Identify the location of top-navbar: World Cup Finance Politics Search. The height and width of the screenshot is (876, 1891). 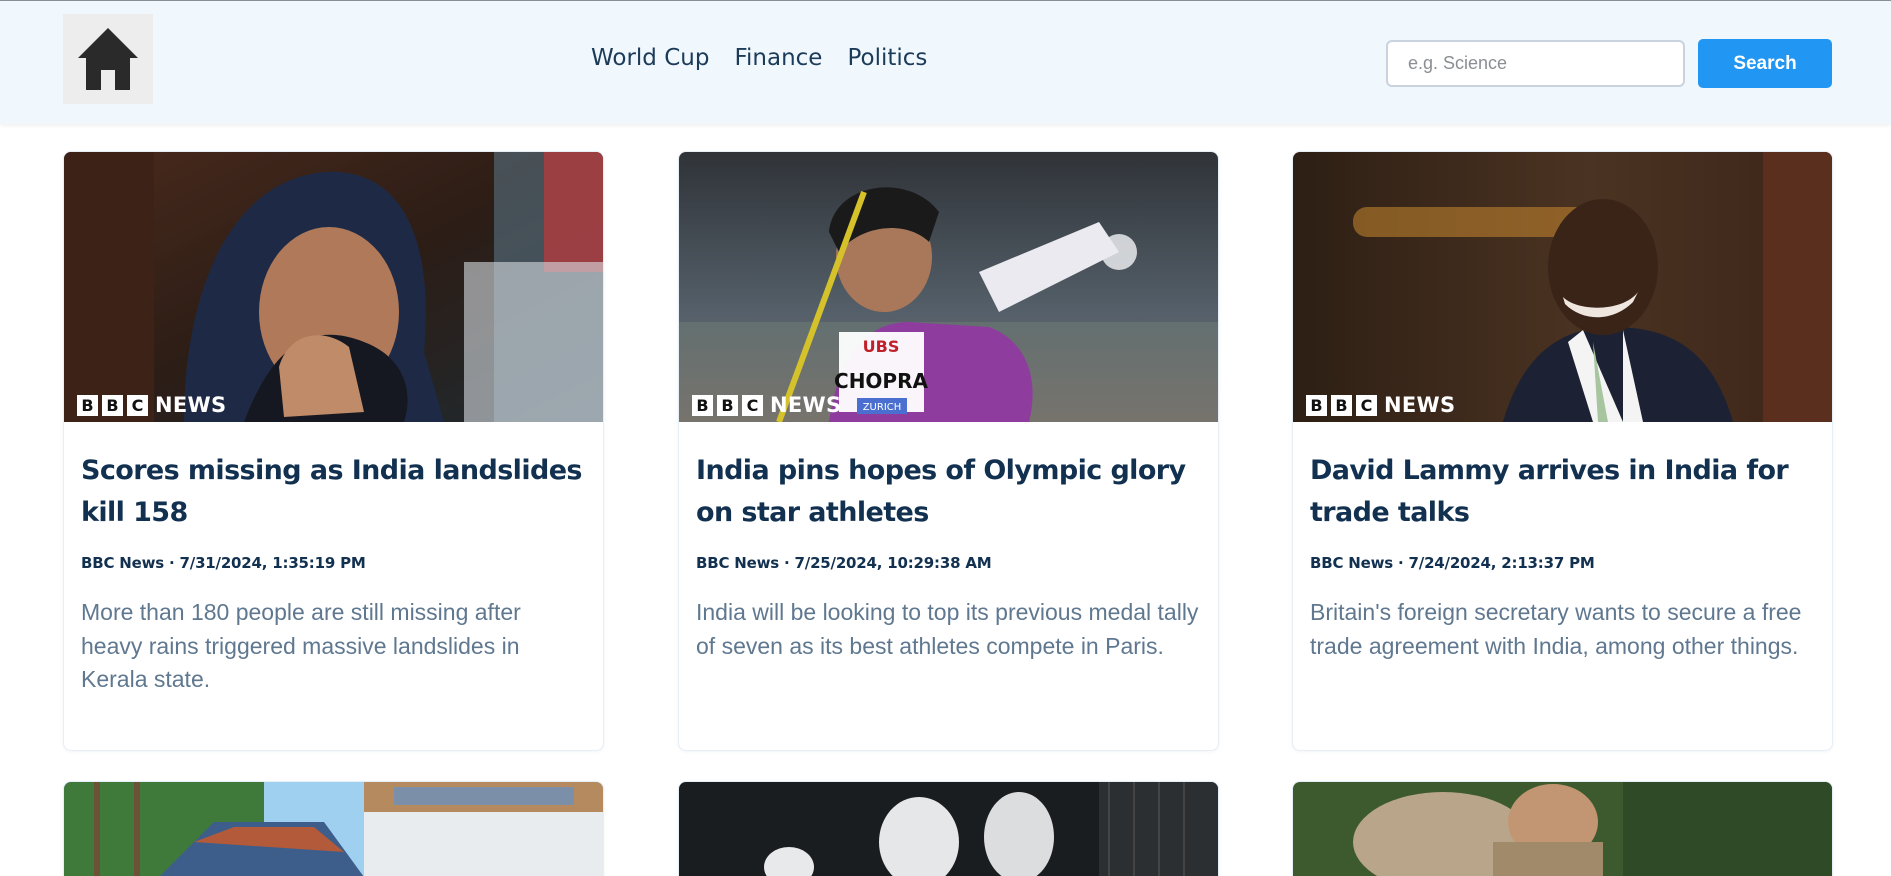
(945, 62).